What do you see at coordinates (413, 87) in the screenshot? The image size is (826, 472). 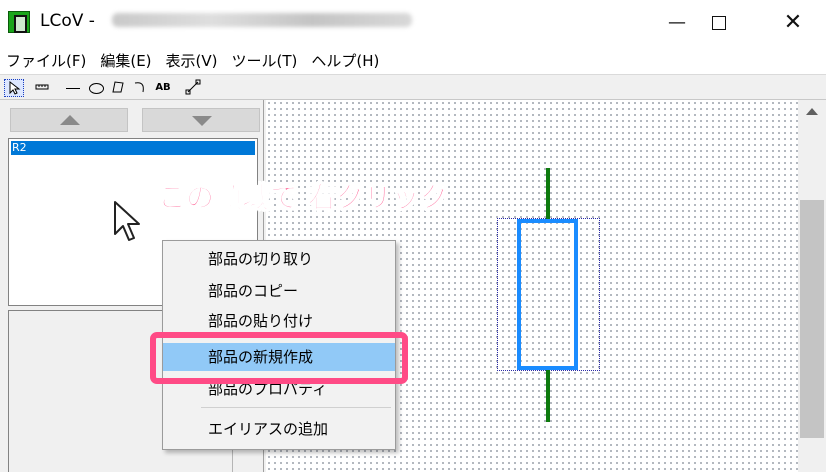 I see `tool-bar: AB` at bounding box center [413, 87].